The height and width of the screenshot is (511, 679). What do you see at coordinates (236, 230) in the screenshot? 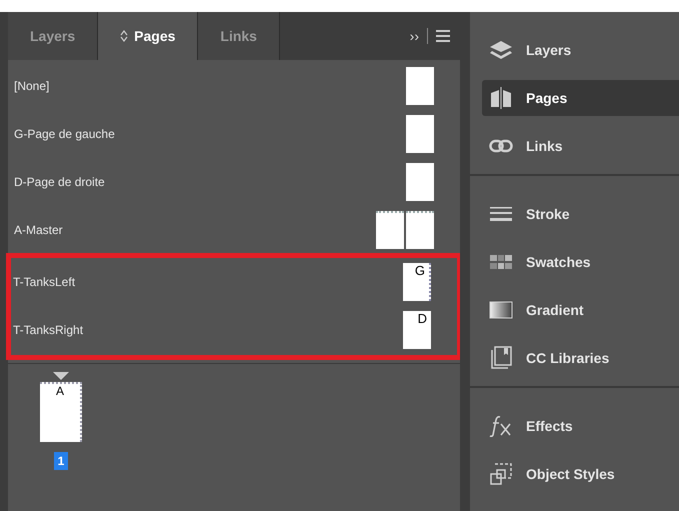
I see `master-row: A-Master` at bounding box center [236, 230].